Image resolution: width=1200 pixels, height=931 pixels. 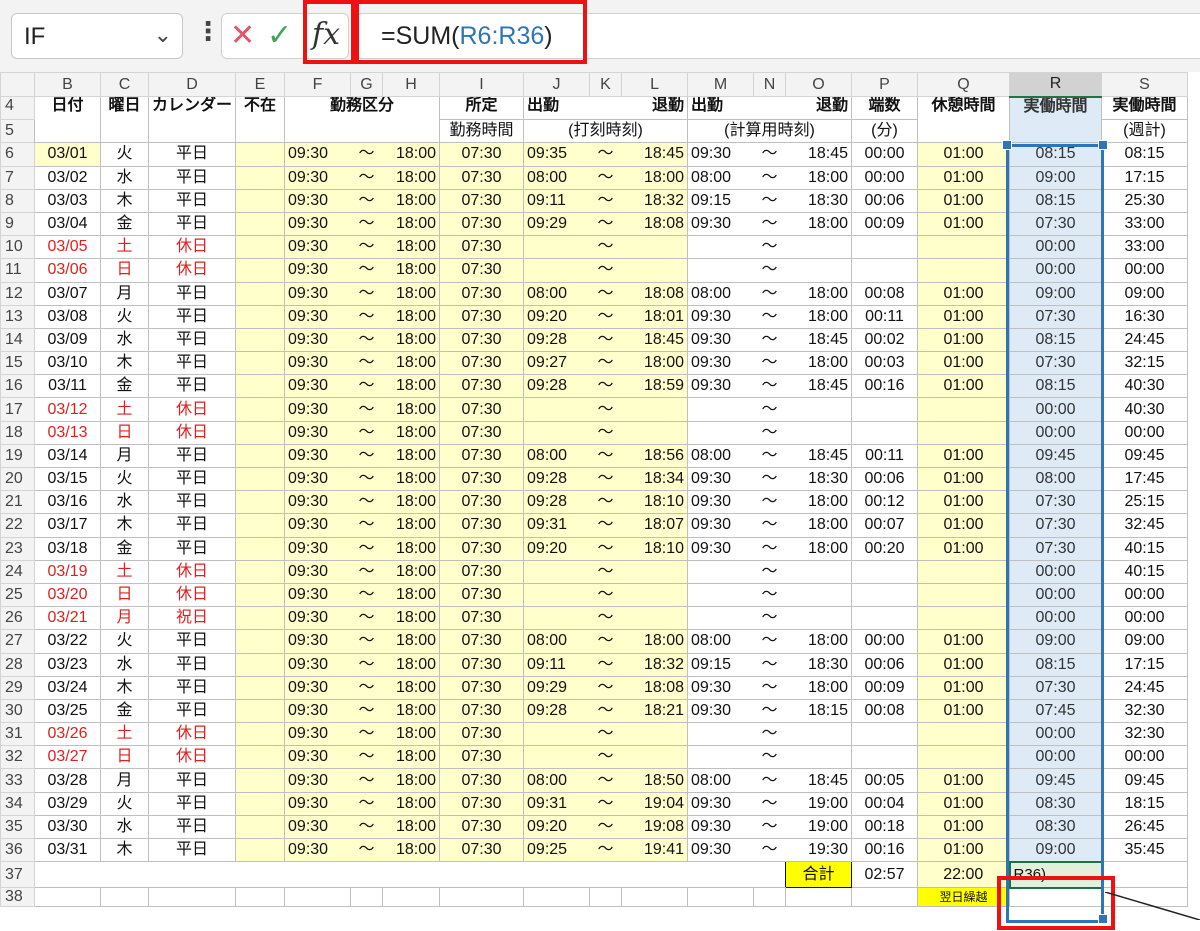 I want to click on row-number: 10, so click(x=17, y=247).